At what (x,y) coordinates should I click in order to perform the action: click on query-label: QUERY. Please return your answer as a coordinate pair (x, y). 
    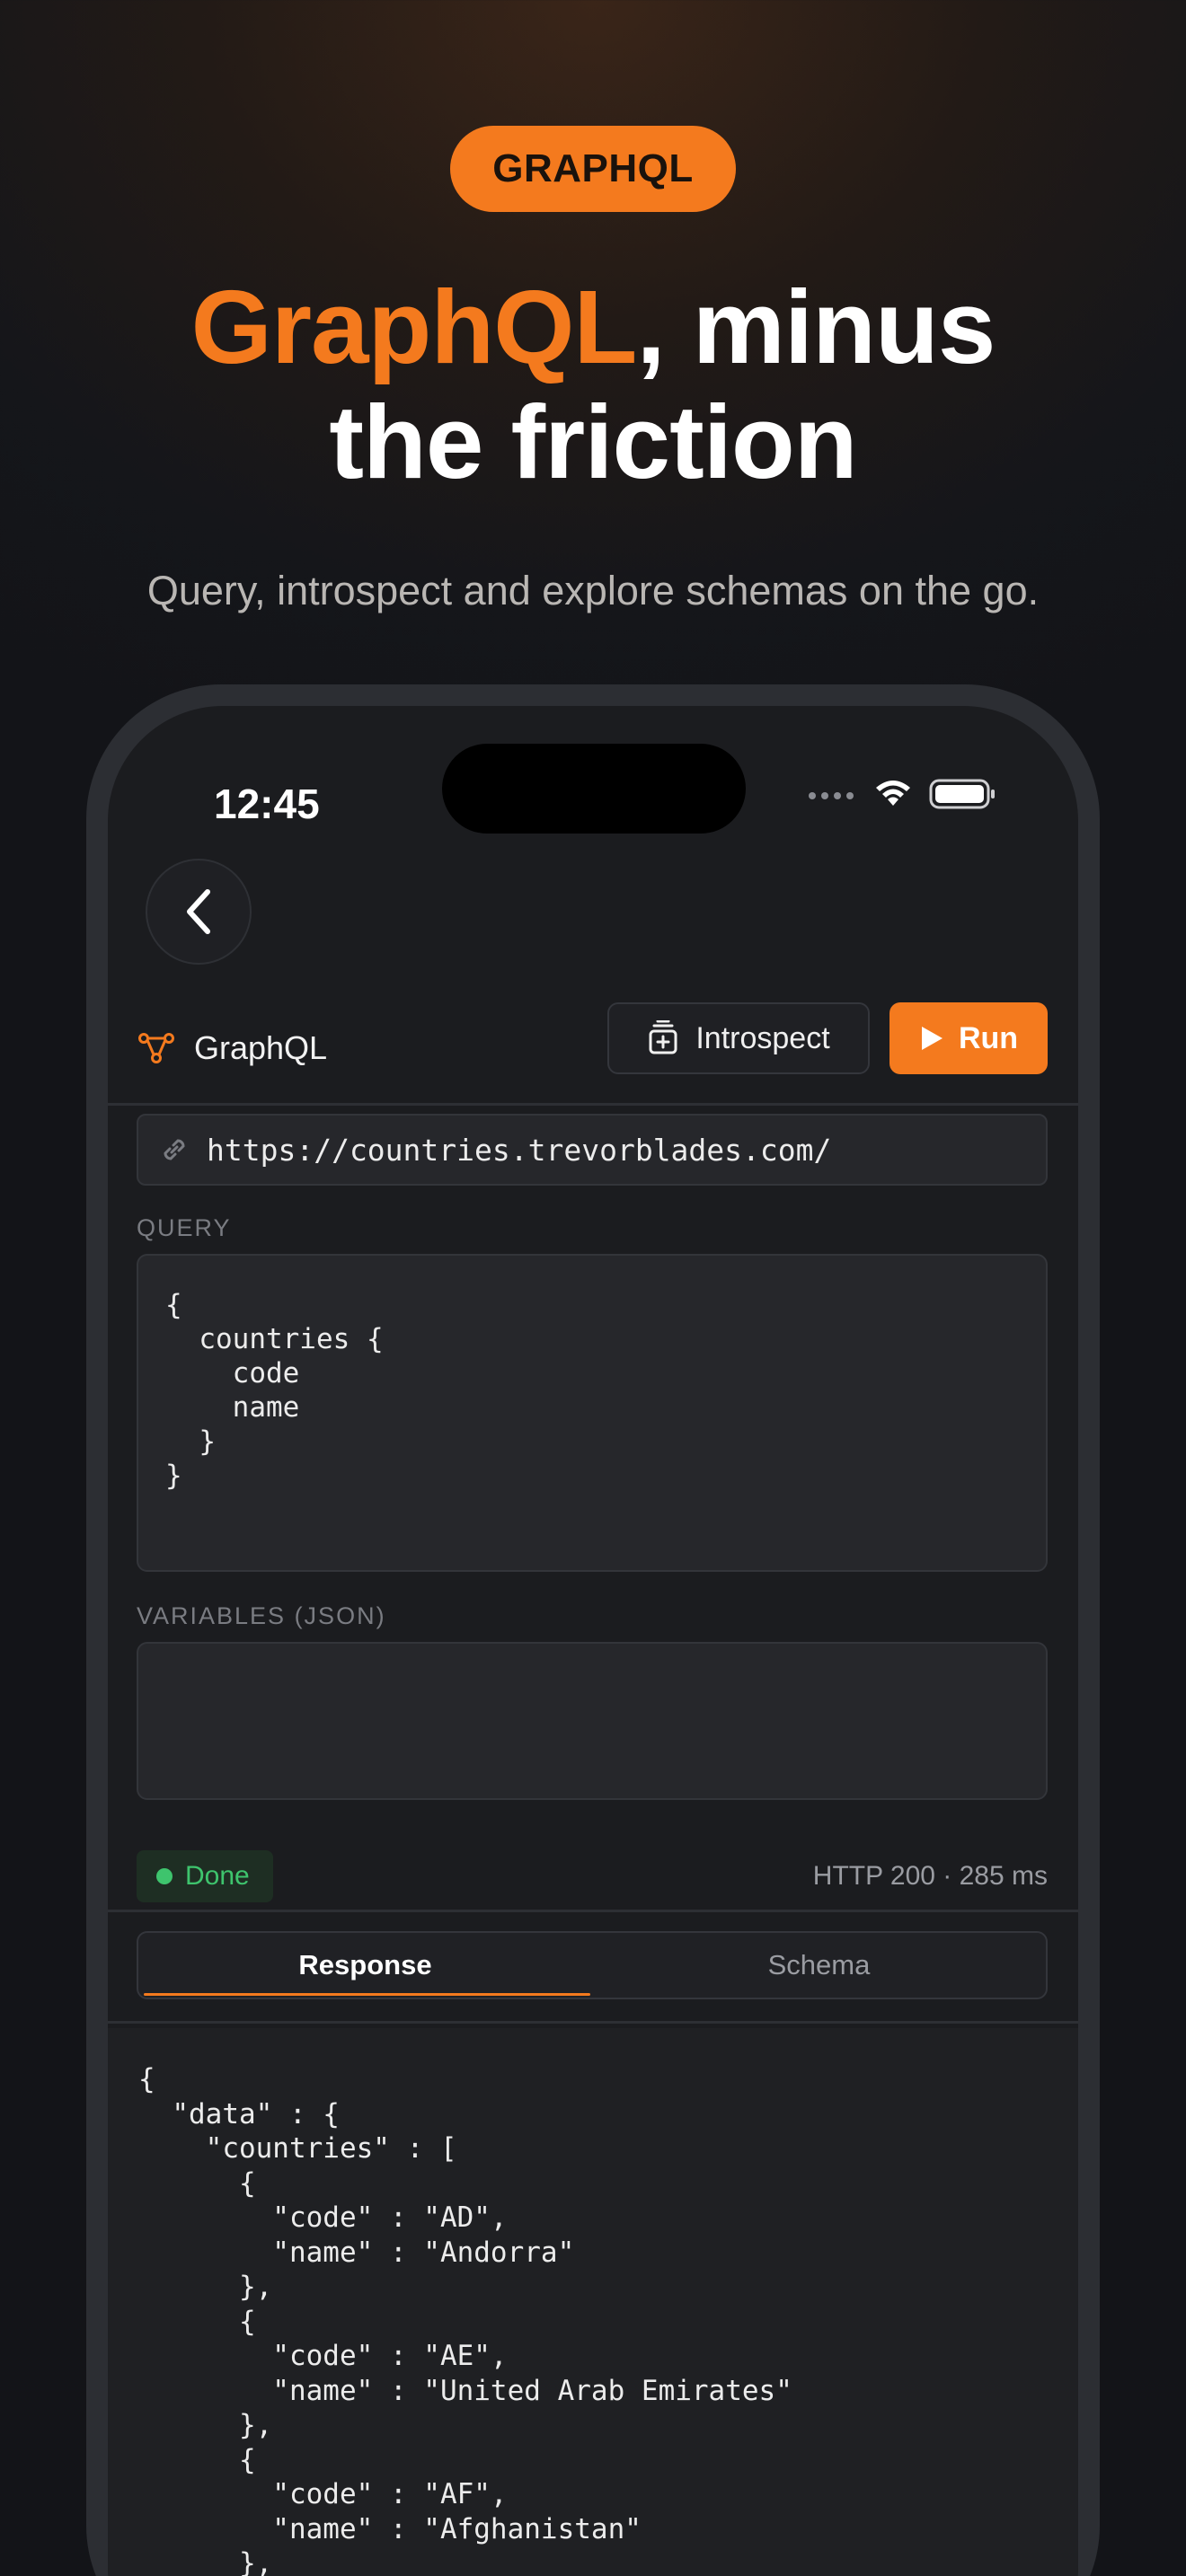
    Looking at the image, I should click on (184, 1227).